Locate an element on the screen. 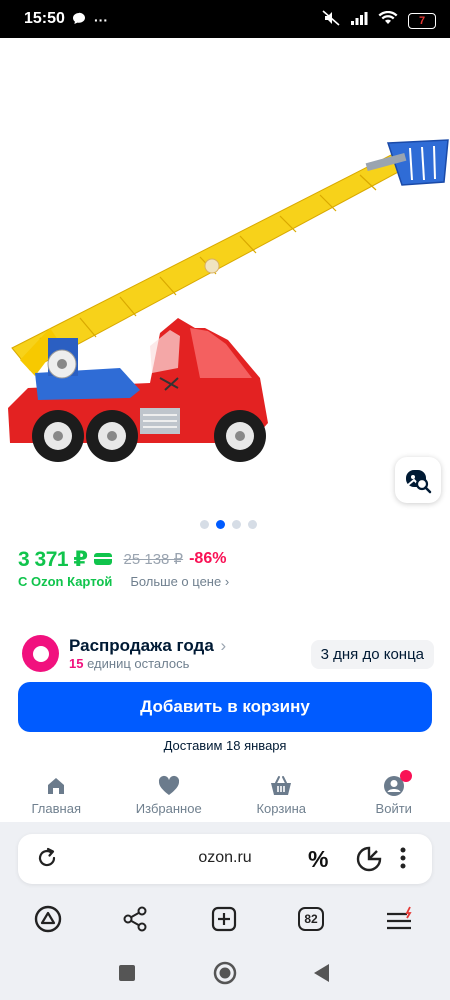  status-time: 15:50 is located at coordinates (44, 18).